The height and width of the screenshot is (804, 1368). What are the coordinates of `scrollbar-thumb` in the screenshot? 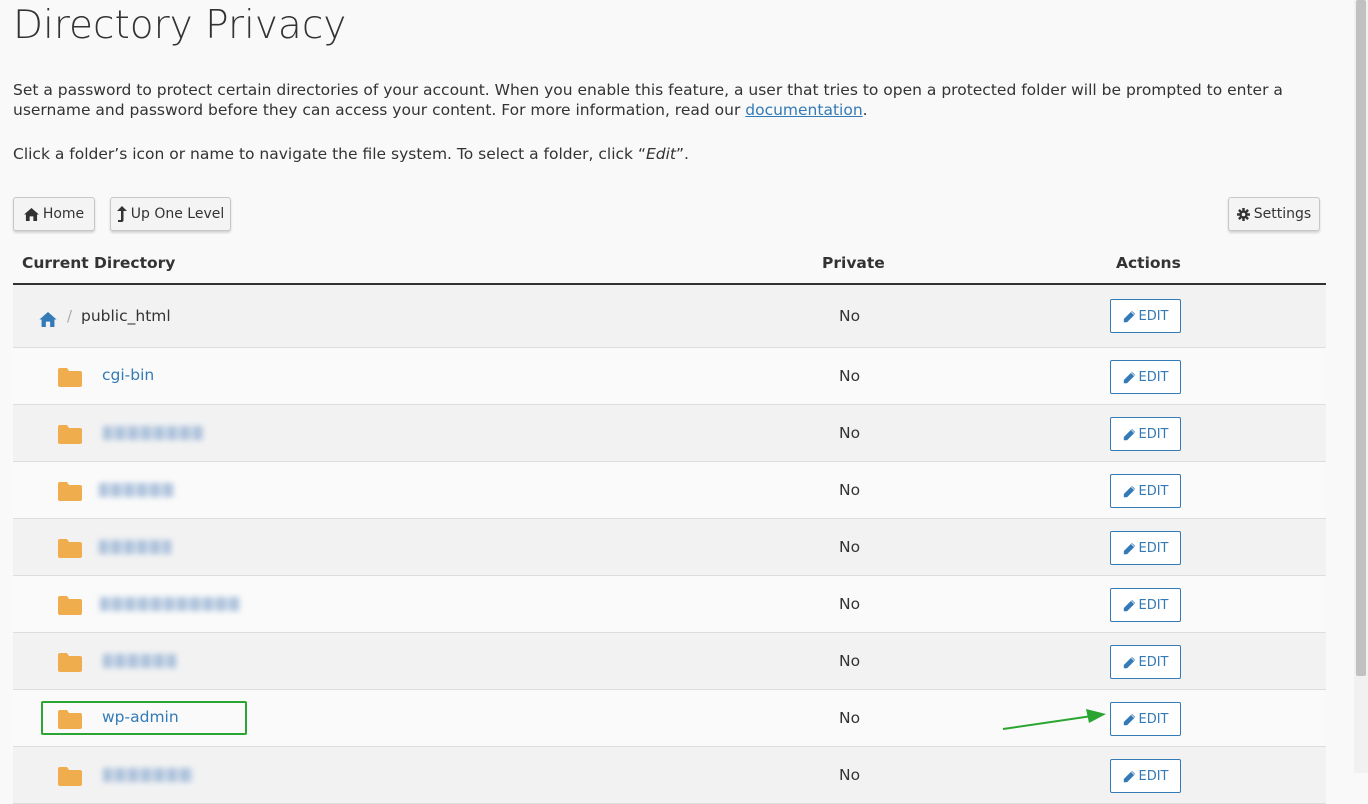 It's located at (1361, 338).